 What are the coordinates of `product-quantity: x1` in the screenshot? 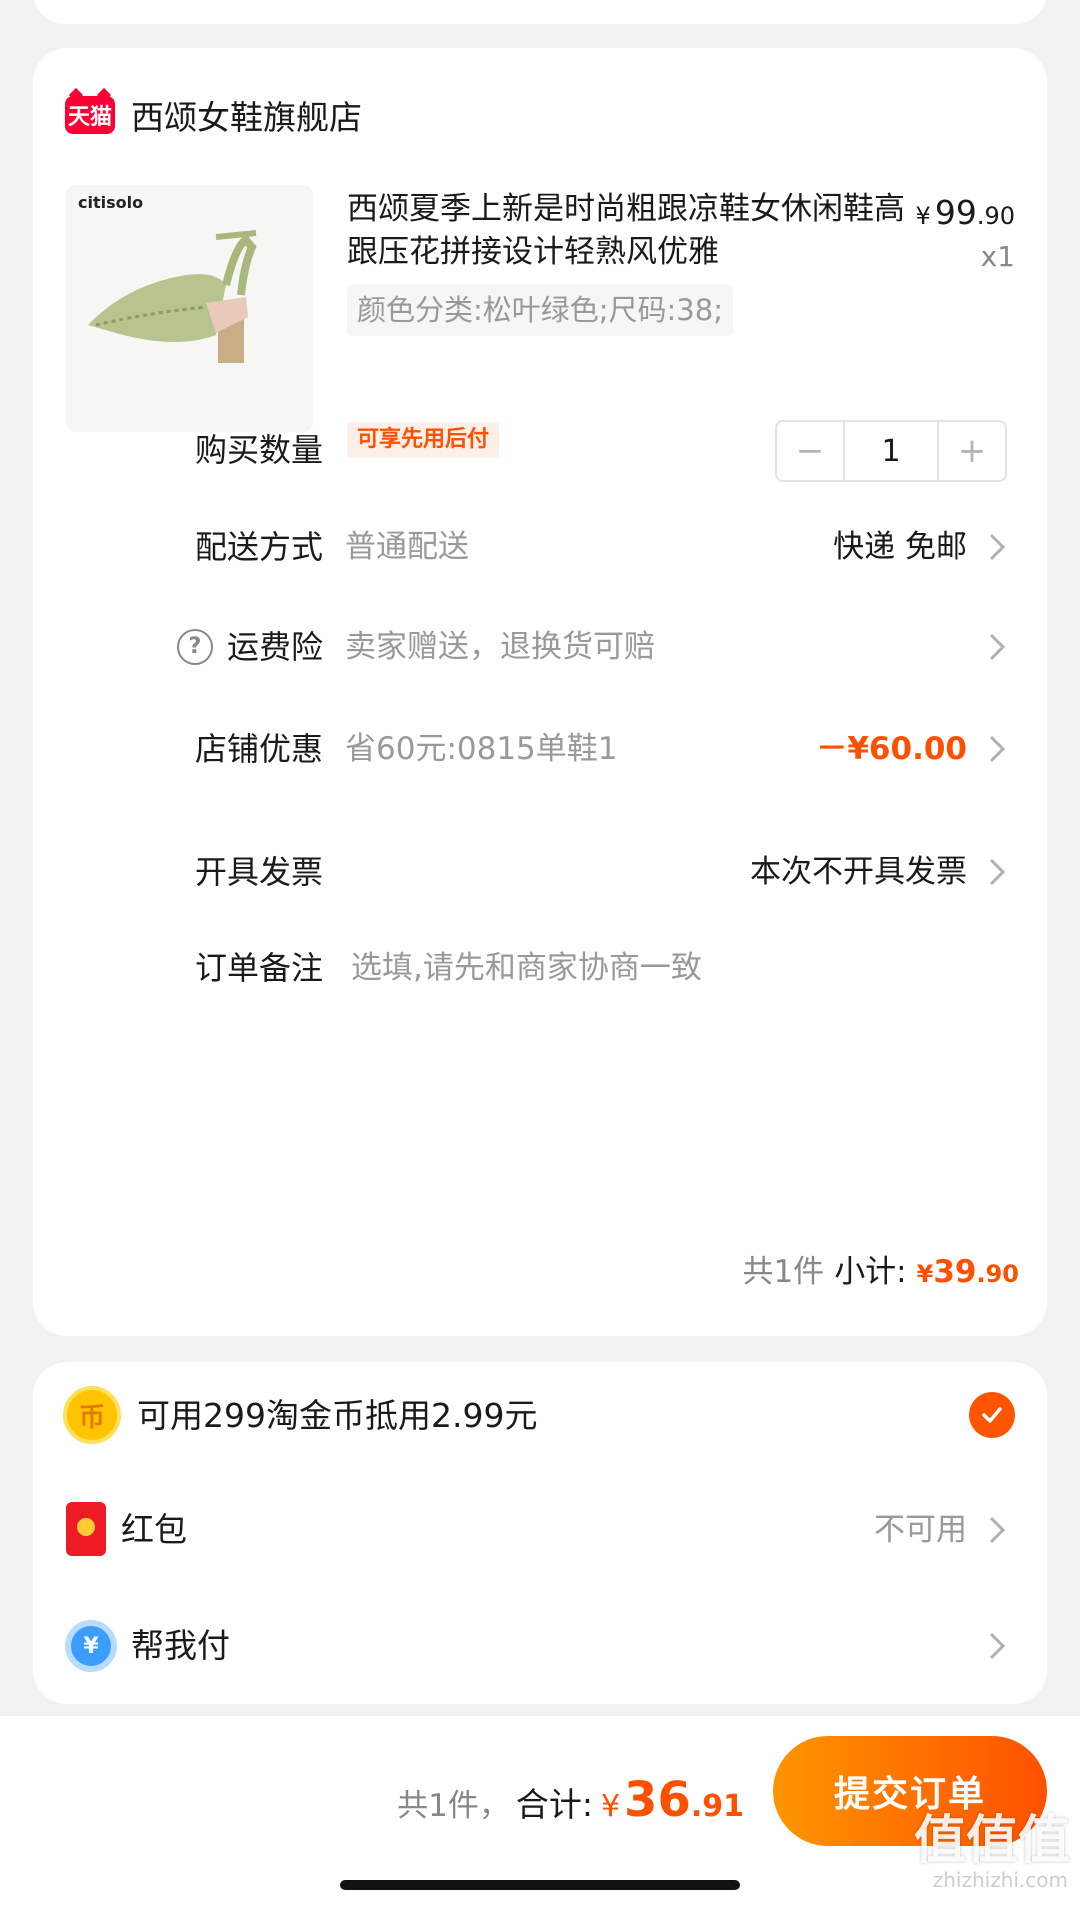 It's located at (997, 256).